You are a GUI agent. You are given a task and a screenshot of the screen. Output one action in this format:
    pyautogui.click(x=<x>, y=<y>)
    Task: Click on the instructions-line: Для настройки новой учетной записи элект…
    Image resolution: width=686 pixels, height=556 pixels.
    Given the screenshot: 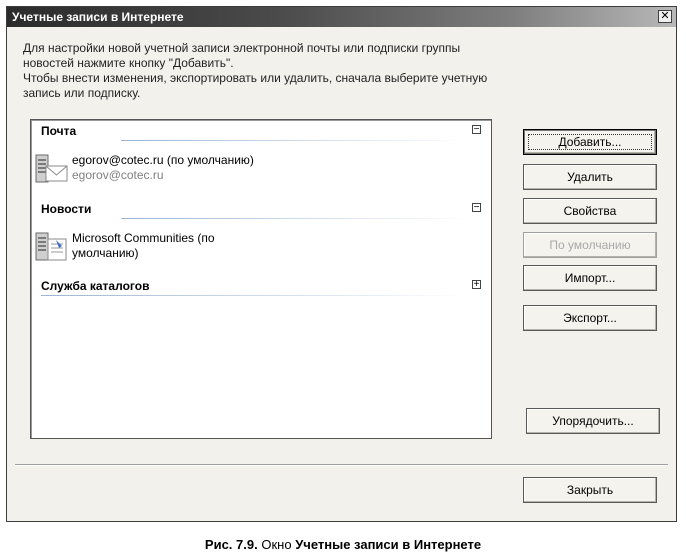 What is the action you would take?
    pyautogui.click(x=242, y=48)
    